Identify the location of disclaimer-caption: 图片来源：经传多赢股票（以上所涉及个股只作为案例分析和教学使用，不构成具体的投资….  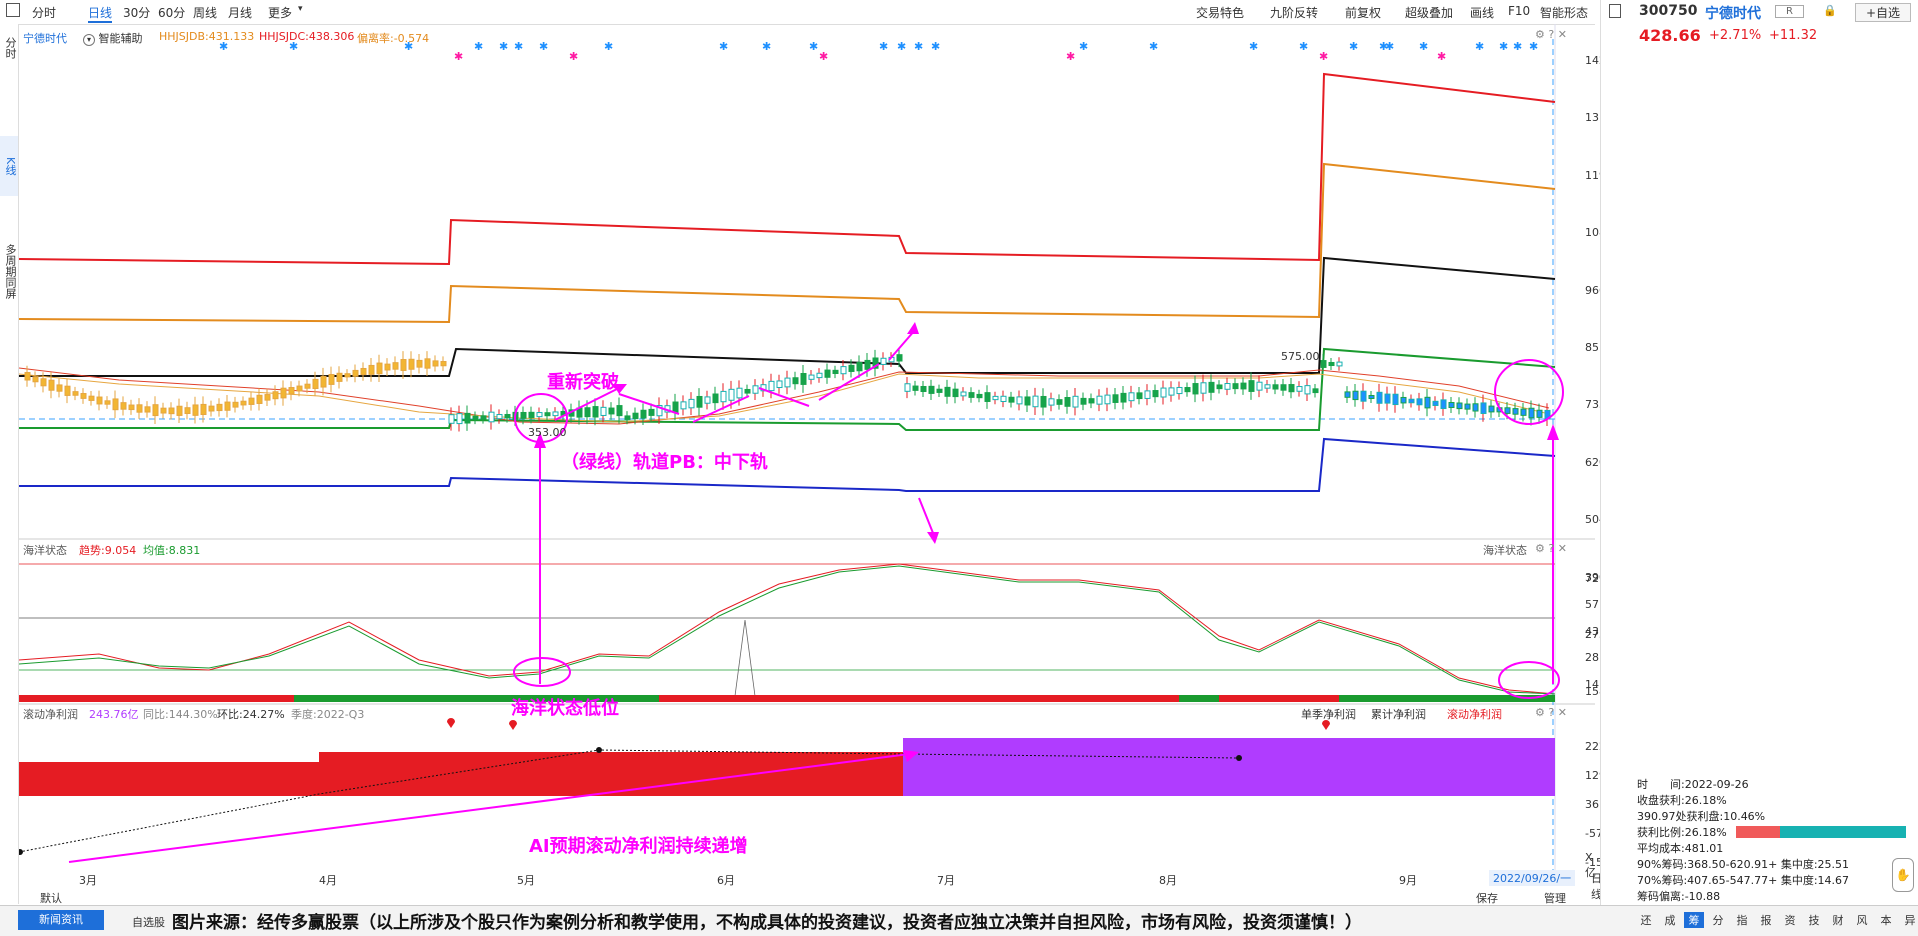
(767, 923).